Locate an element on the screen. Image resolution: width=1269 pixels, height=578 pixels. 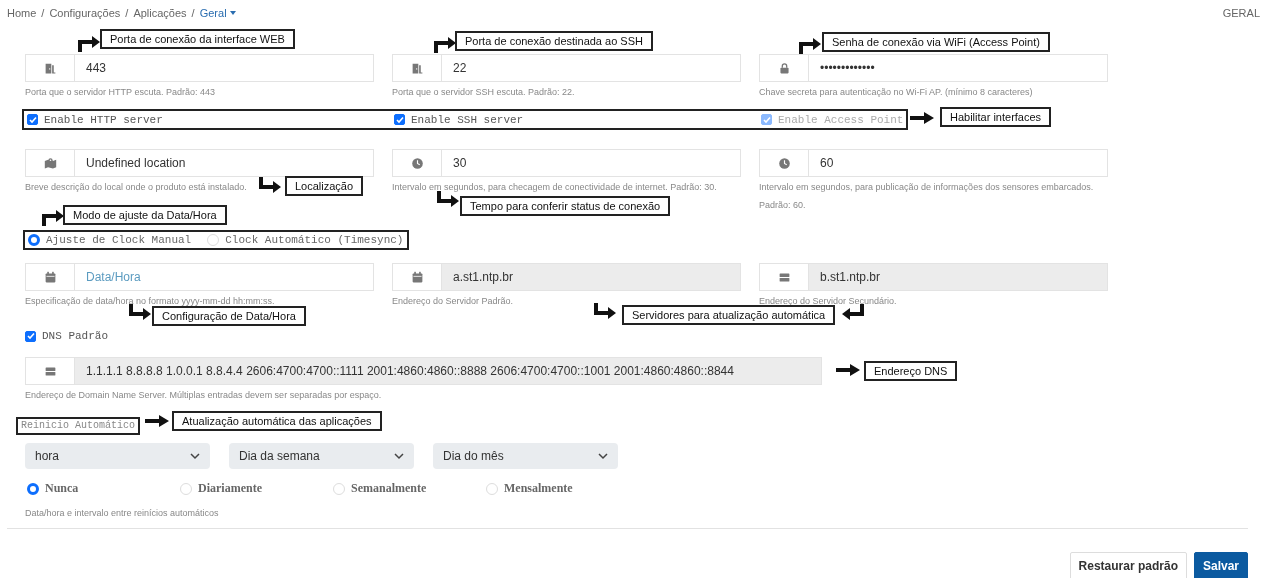
select-field: Dia do mês is located at coordinates (525, 456).